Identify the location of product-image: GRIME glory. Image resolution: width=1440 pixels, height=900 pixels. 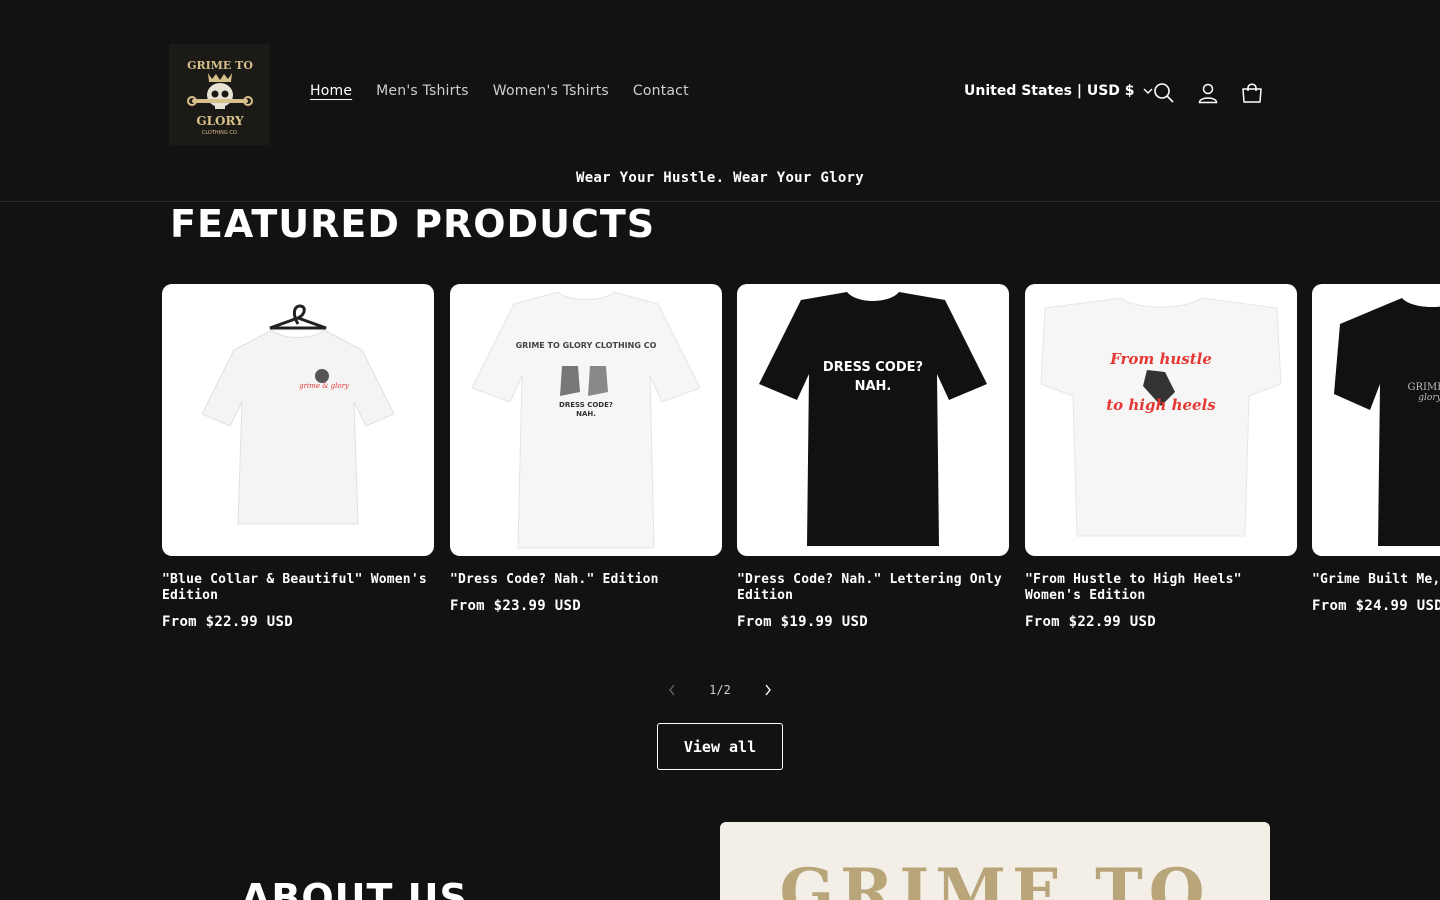
(1376, 420).